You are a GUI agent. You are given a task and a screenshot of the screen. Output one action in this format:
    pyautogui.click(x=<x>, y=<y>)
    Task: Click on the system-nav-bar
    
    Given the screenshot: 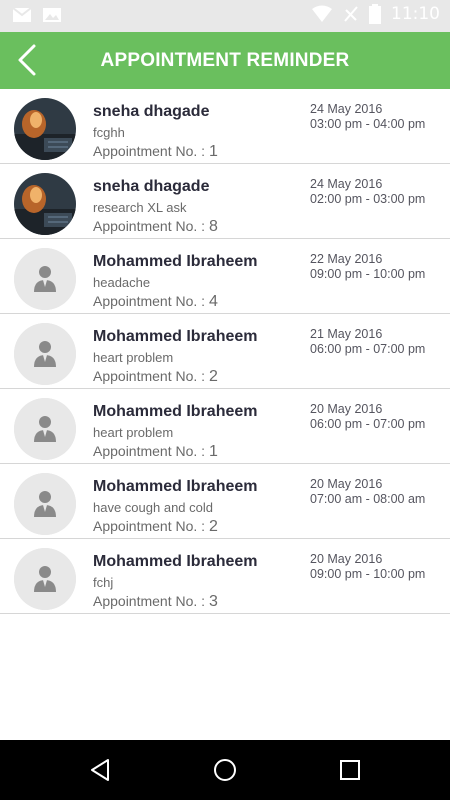 What is the action you would take?
    pyautogui.click(x=225, y=770)
    